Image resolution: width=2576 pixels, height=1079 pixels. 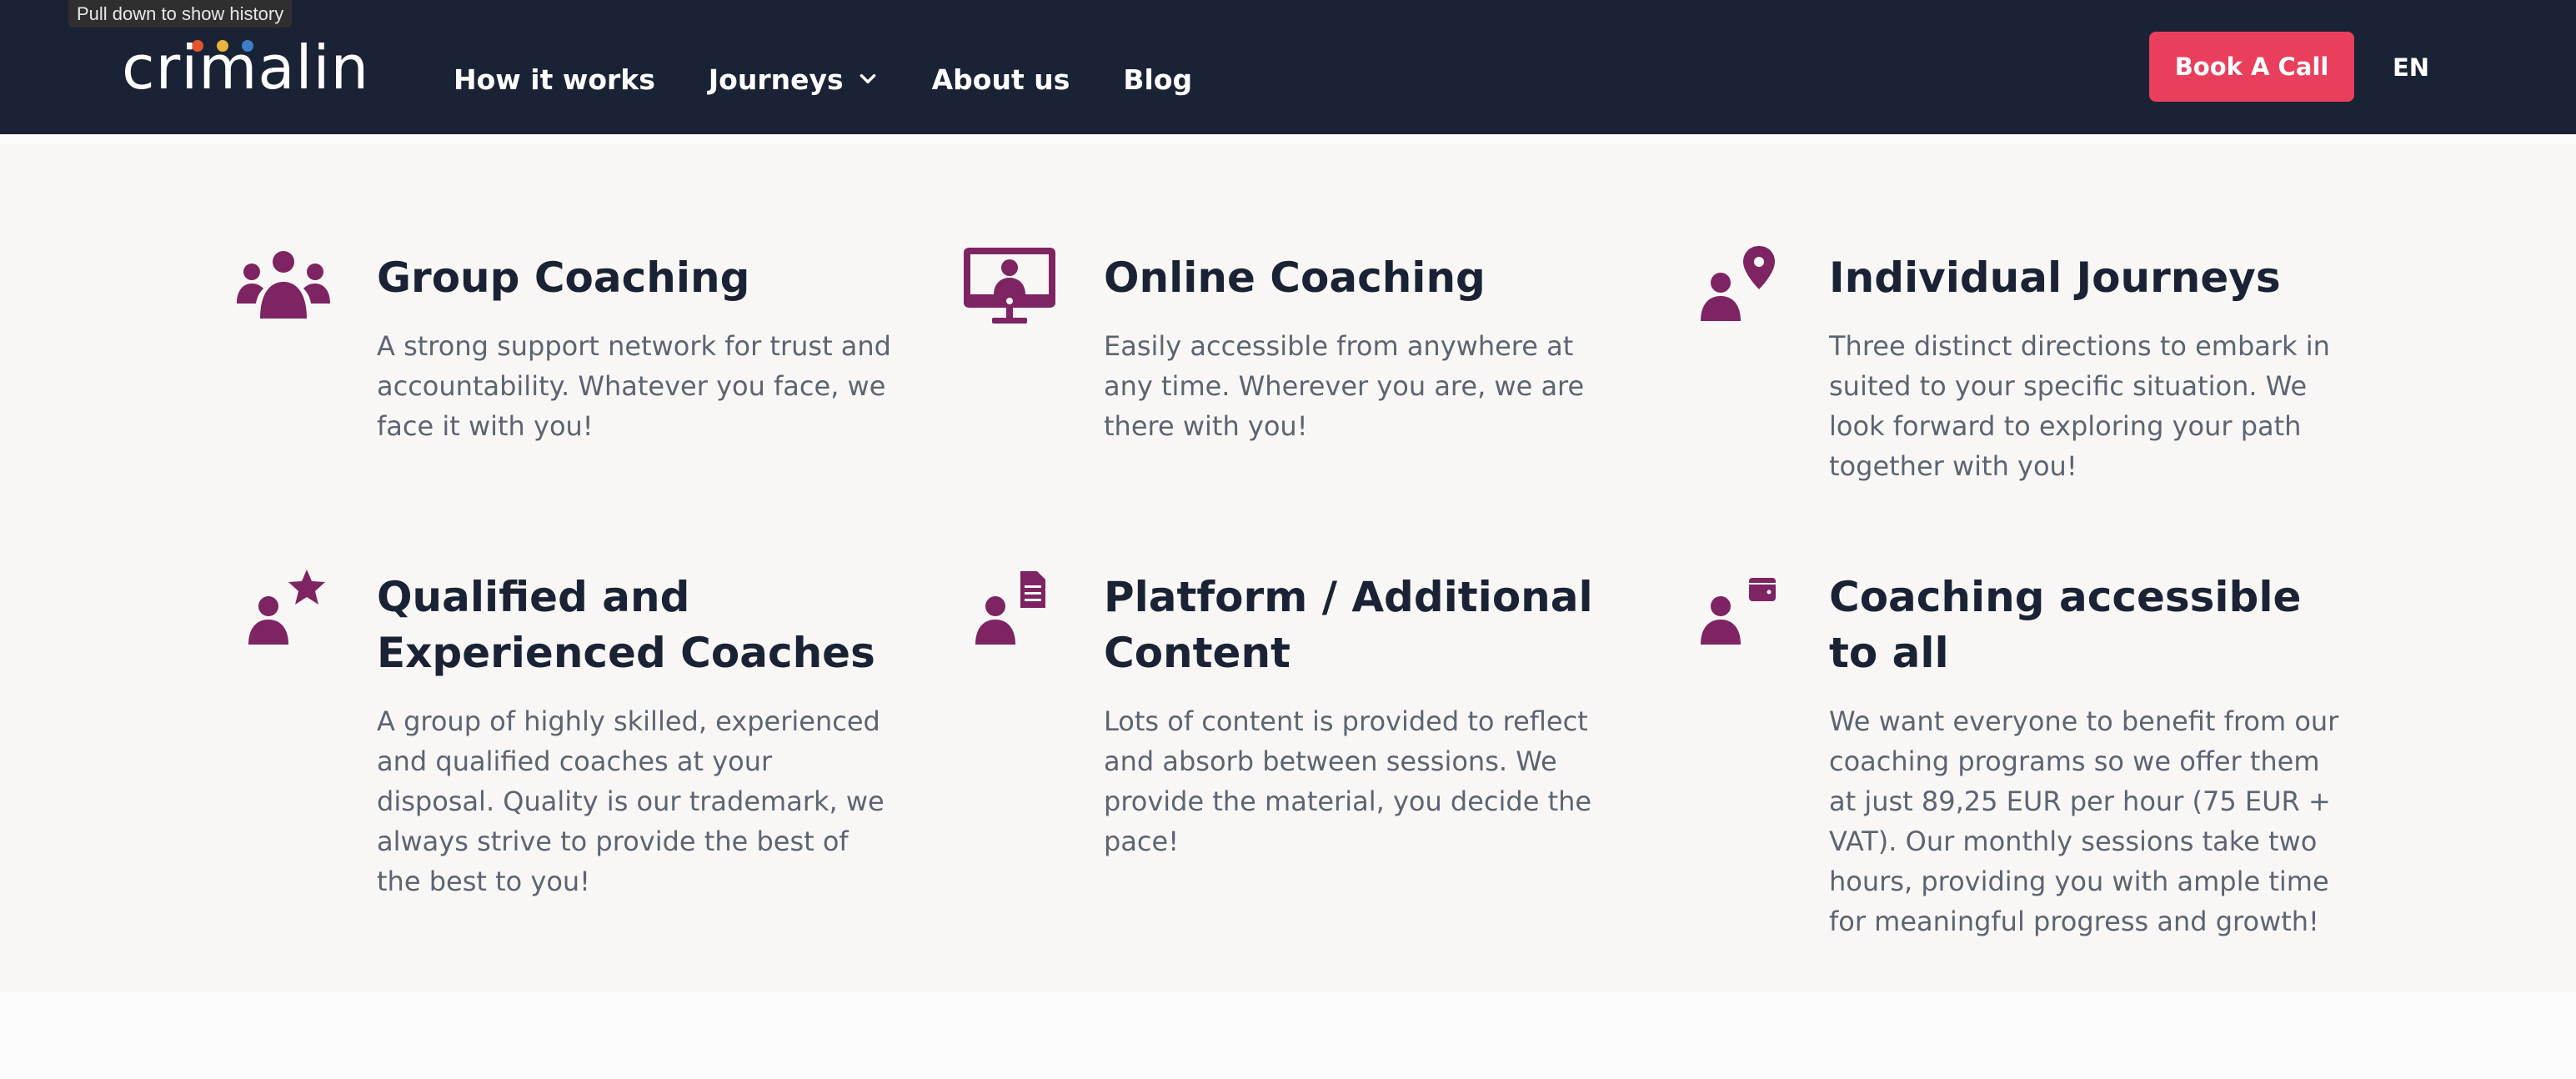 I want to click on nav-how-it-works: How it works, so click(x=554, y=79).